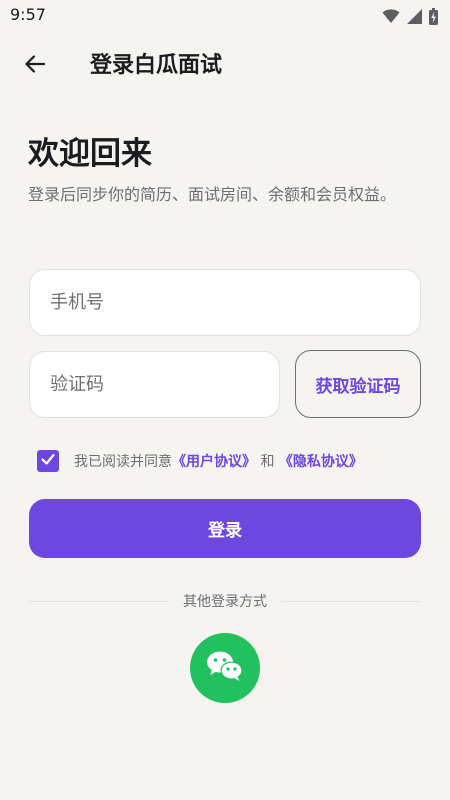 This screenshot has height=800, width=450. I want to click on phone-input, so click(225, 302).